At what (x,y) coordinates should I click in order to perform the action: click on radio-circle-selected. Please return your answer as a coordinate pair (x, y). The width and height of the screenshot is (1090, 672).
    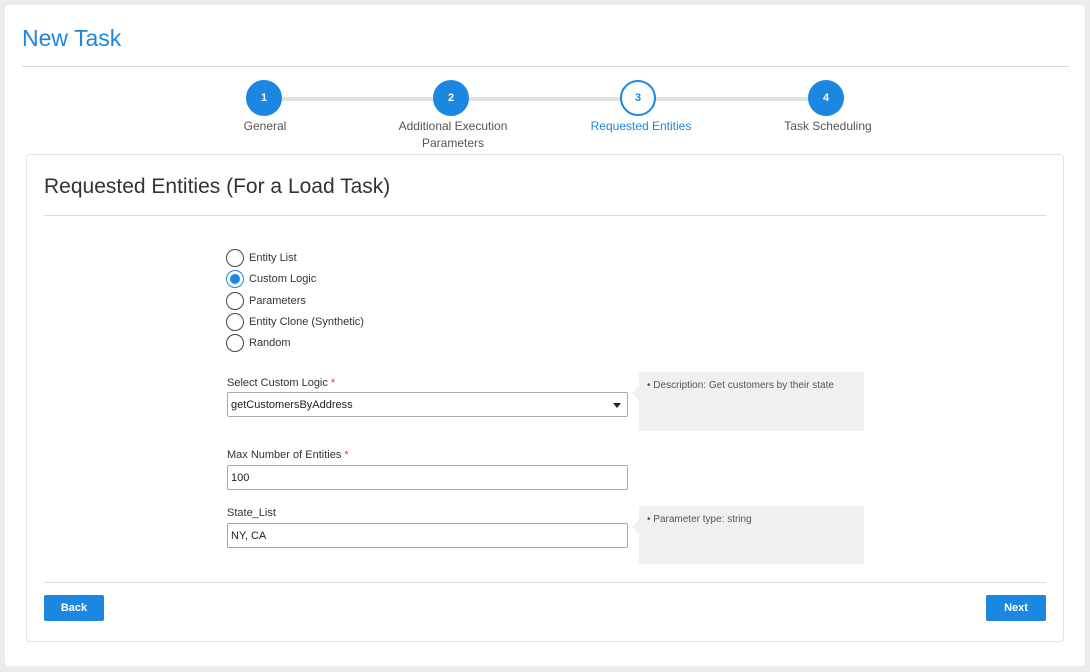
    Looking at the image, I should click on (235, 279).